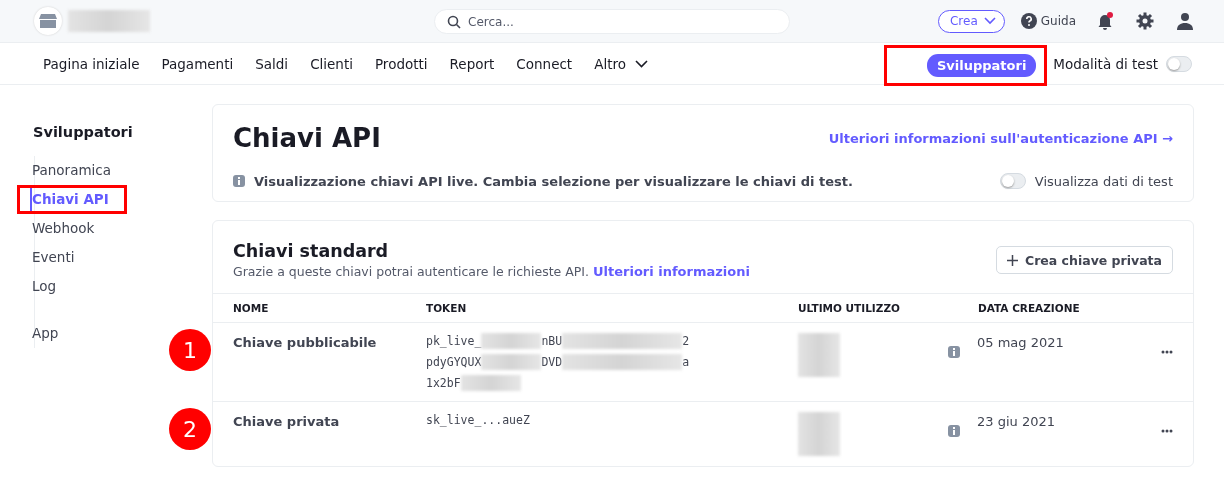 The height and width of the screenshot is (491, 1224). Describe the element at coordinates (472, 63) in the screenshot. I see `nav-item: Report` at that location.